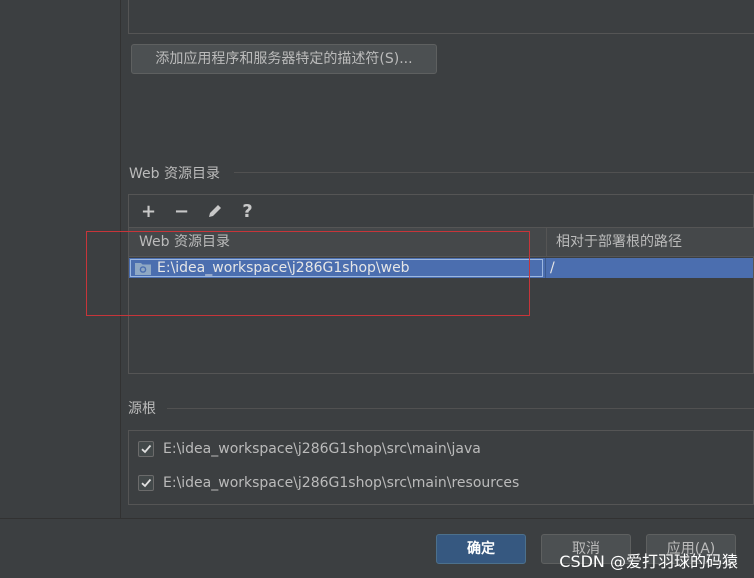 Image resolution: width=754 pixels, height=578 pixels. Describe the element at coordinates (619, 242) in the screenshot. I see `column-header-relative-path: 相对于部署根的路径` at that location.